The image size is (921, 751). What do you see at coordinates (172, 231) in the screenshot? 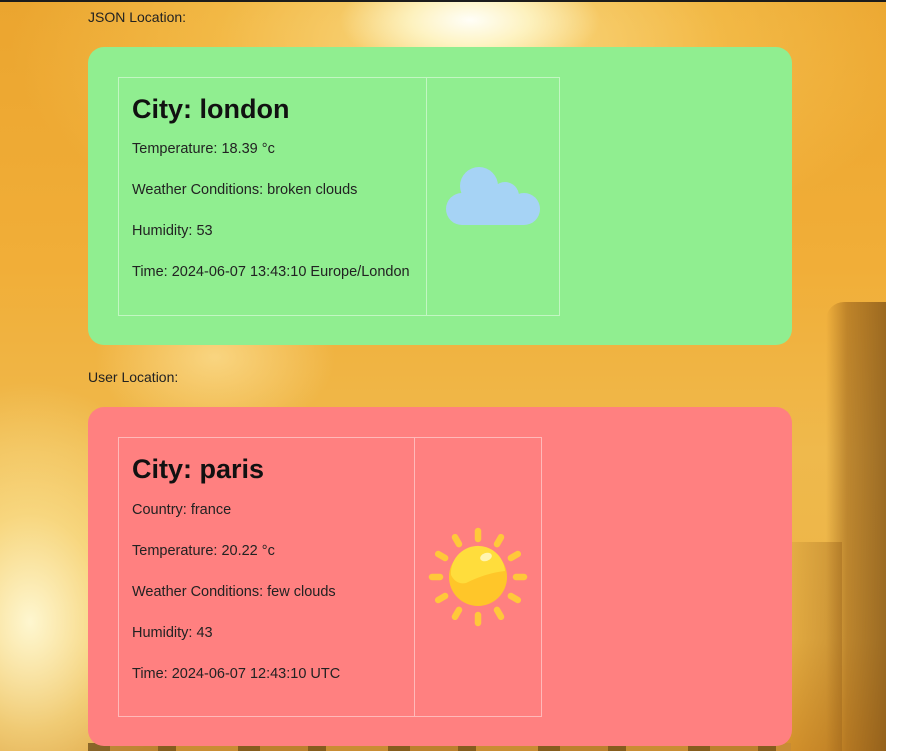
I see `humidity-text: Humidity: 53` at bounding box center [172, 231].